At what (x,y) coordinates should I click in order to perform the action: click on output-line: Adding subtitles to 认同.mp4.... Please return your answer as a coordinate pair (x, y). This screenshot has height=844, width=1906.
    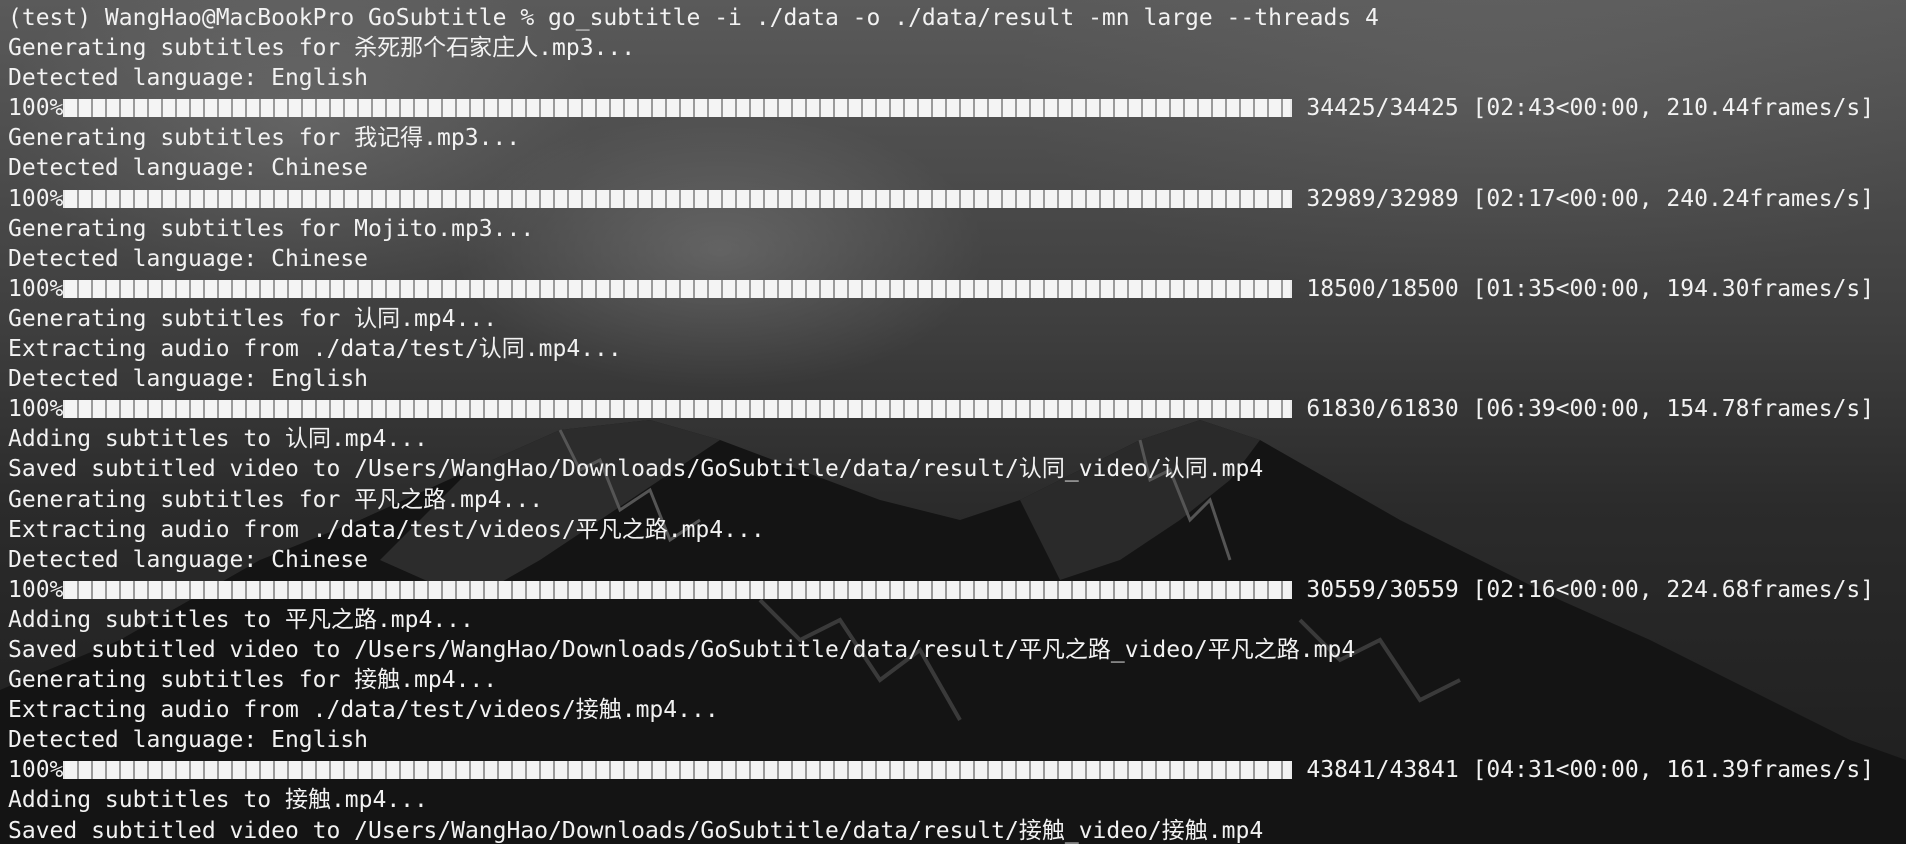
    Looking at the image, I should click on (218, 439).